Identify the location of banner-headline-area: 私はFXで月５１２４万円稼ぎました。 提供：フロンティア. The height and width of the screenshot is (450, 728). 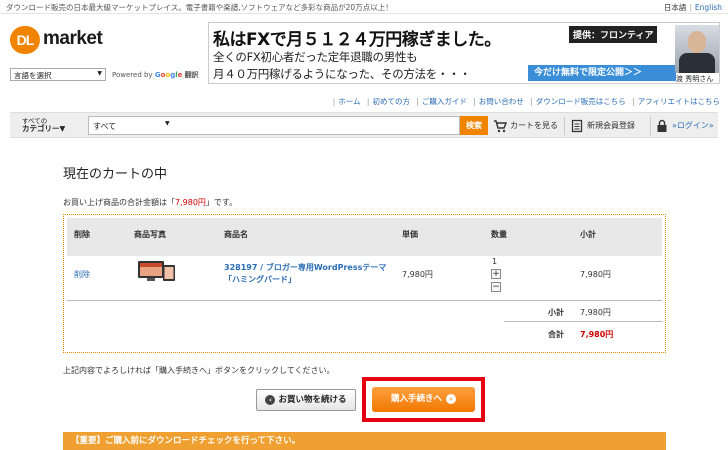
(439, 36).